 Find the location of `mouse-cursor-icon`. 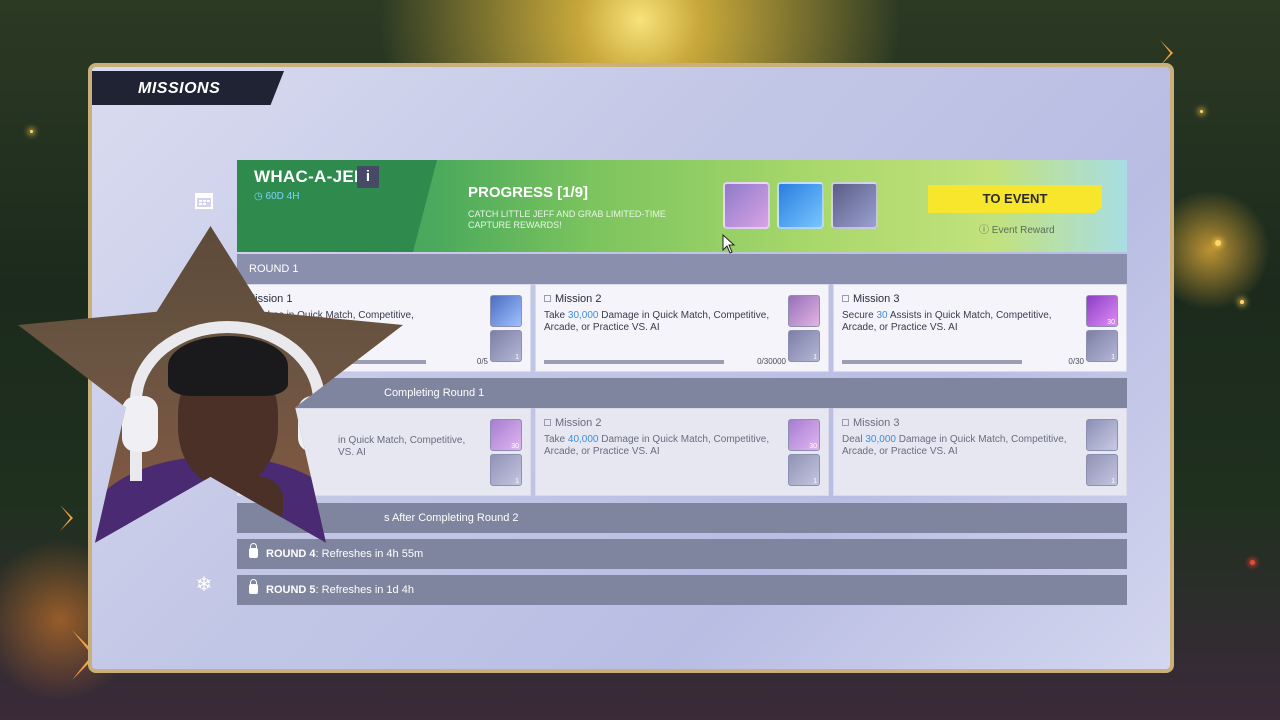

mouse-cursor-icon is located at coordinates (729, 244).